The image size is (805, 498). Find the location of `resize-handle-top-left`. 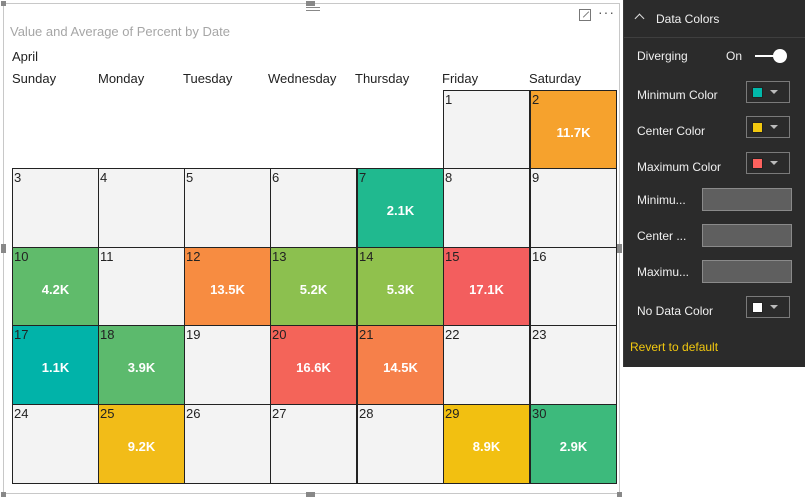

resize-handle-top-left is located at coordinates (3, 3).